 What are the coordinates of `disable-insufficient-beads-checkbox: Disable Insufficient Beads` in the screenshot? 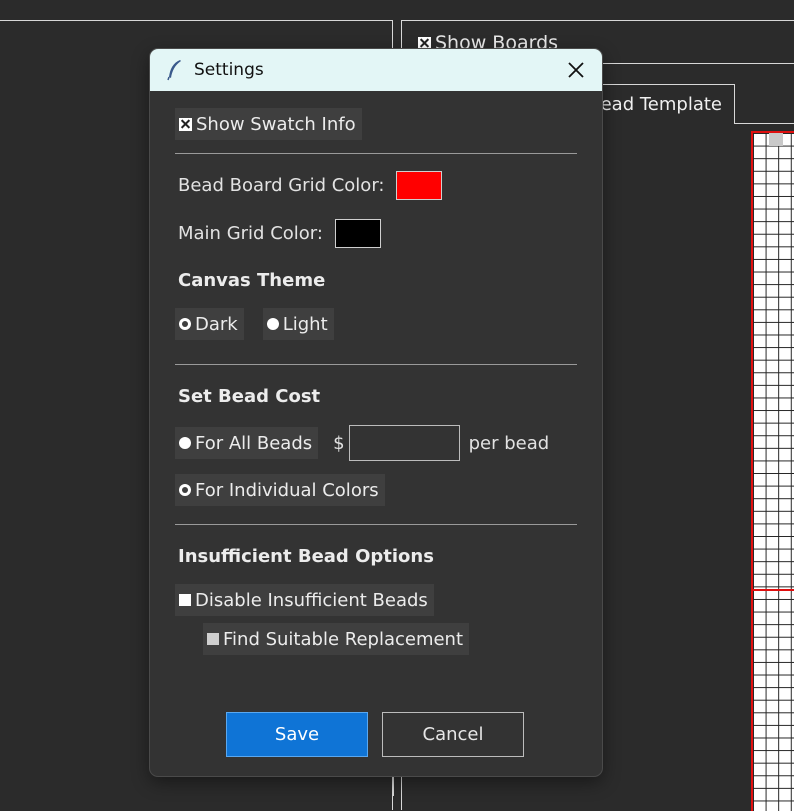 It's located at (304, 600).